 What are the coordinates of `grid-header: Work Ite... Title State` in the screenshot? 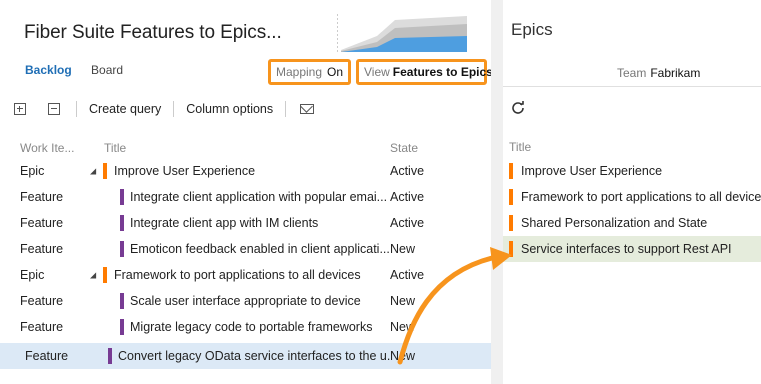 It's located at (245, 148).